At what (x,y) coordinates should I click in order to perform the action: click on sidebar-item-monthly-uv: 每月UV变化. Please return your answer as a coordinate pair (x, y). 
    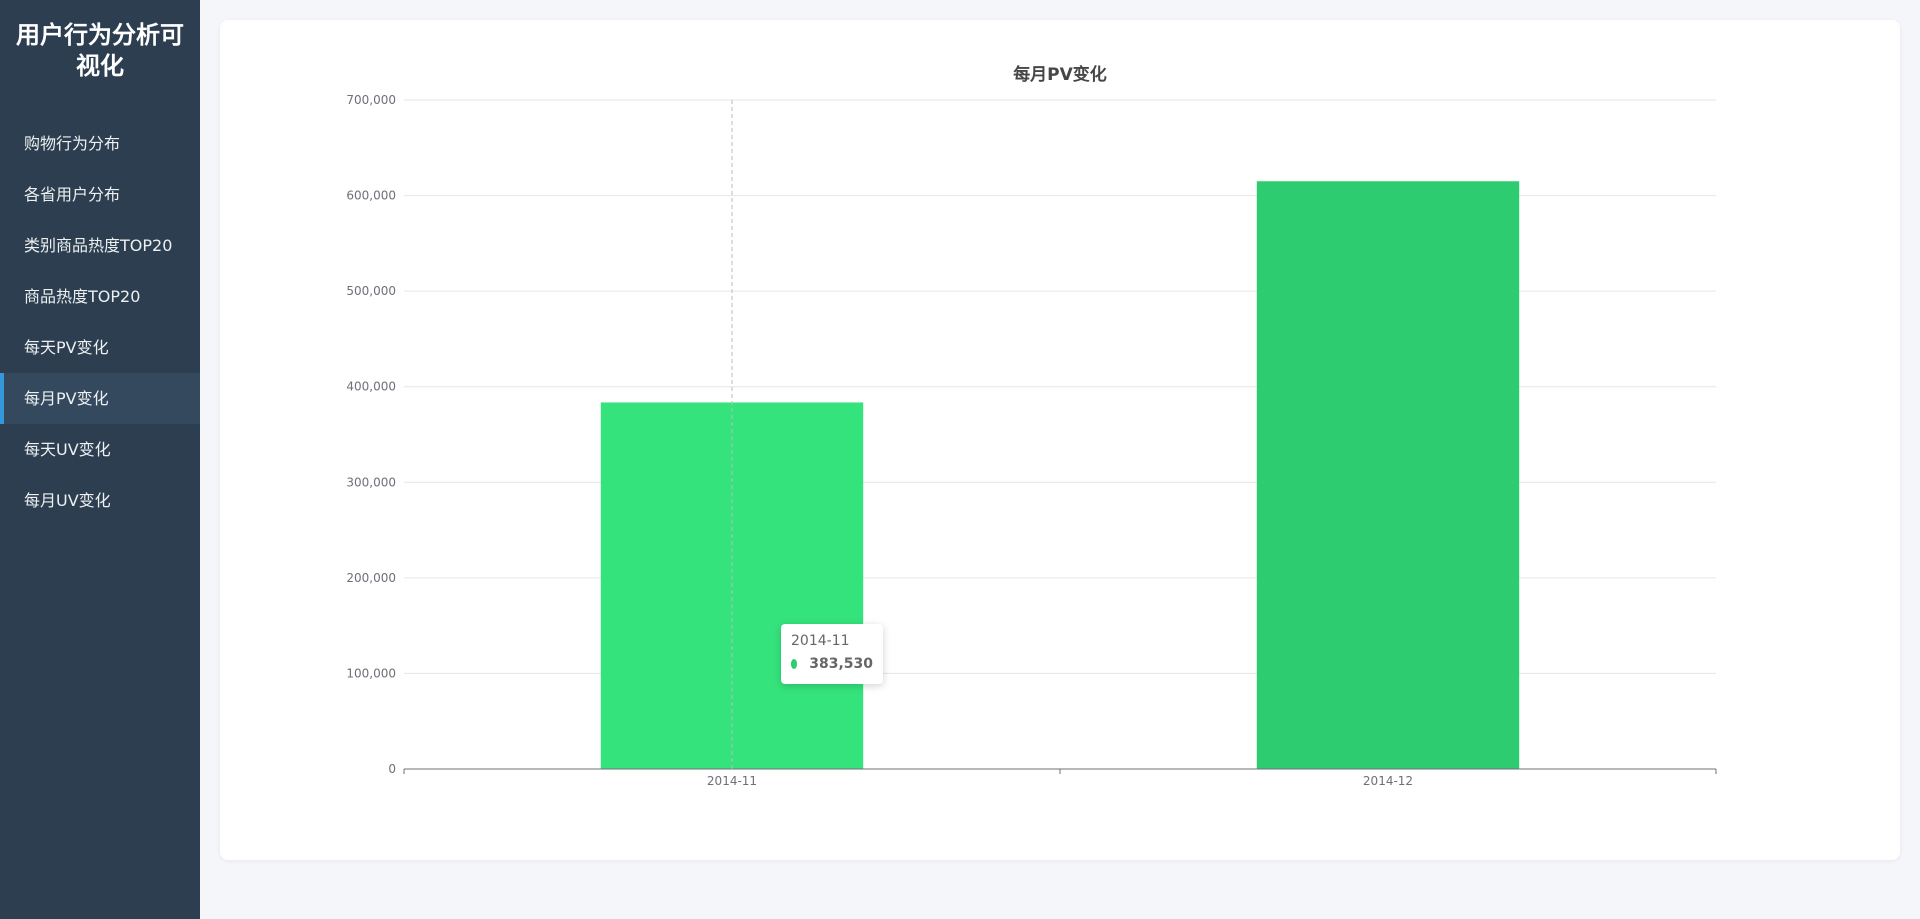
    Looking at the image, I should click on (100, 500).